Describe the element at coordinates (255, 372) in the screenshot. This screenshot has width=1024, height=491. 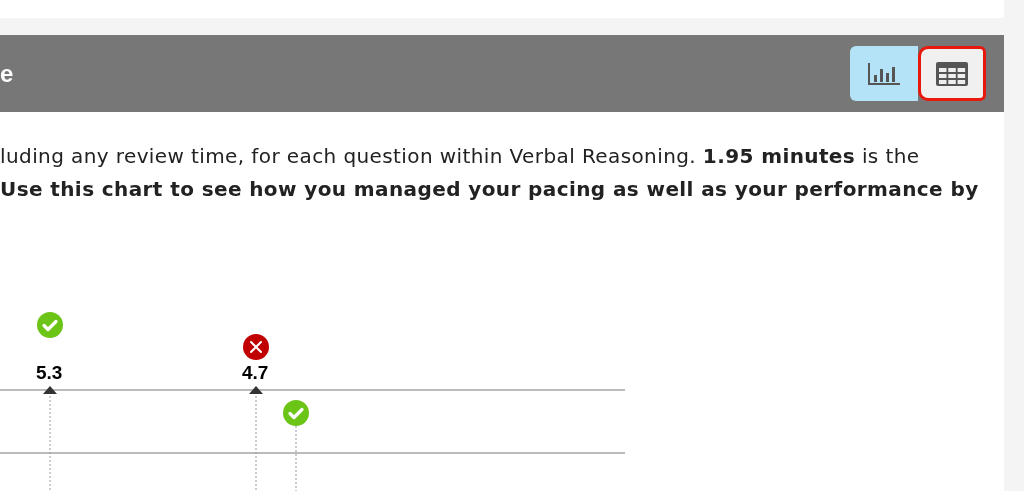
I see `value-label: 4.7` at that location.